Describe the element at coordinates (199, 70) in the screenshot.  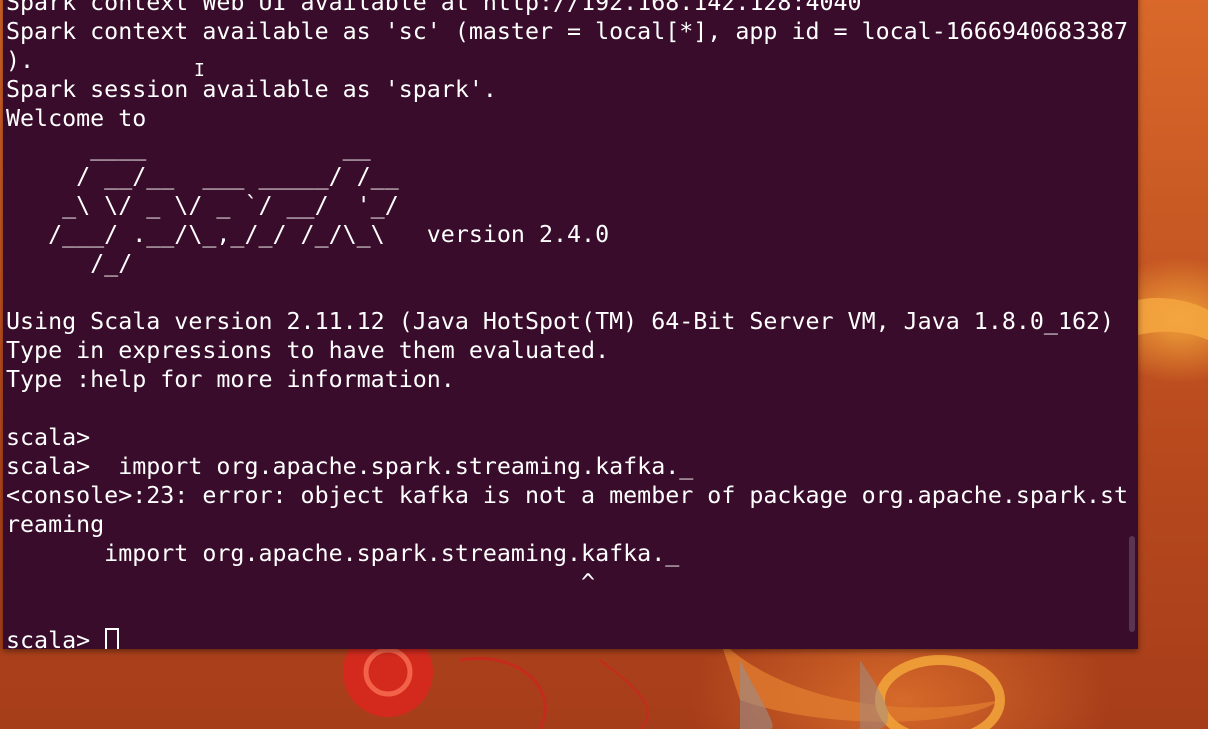
I see `ibeam-cursor-icon: I` at that location.